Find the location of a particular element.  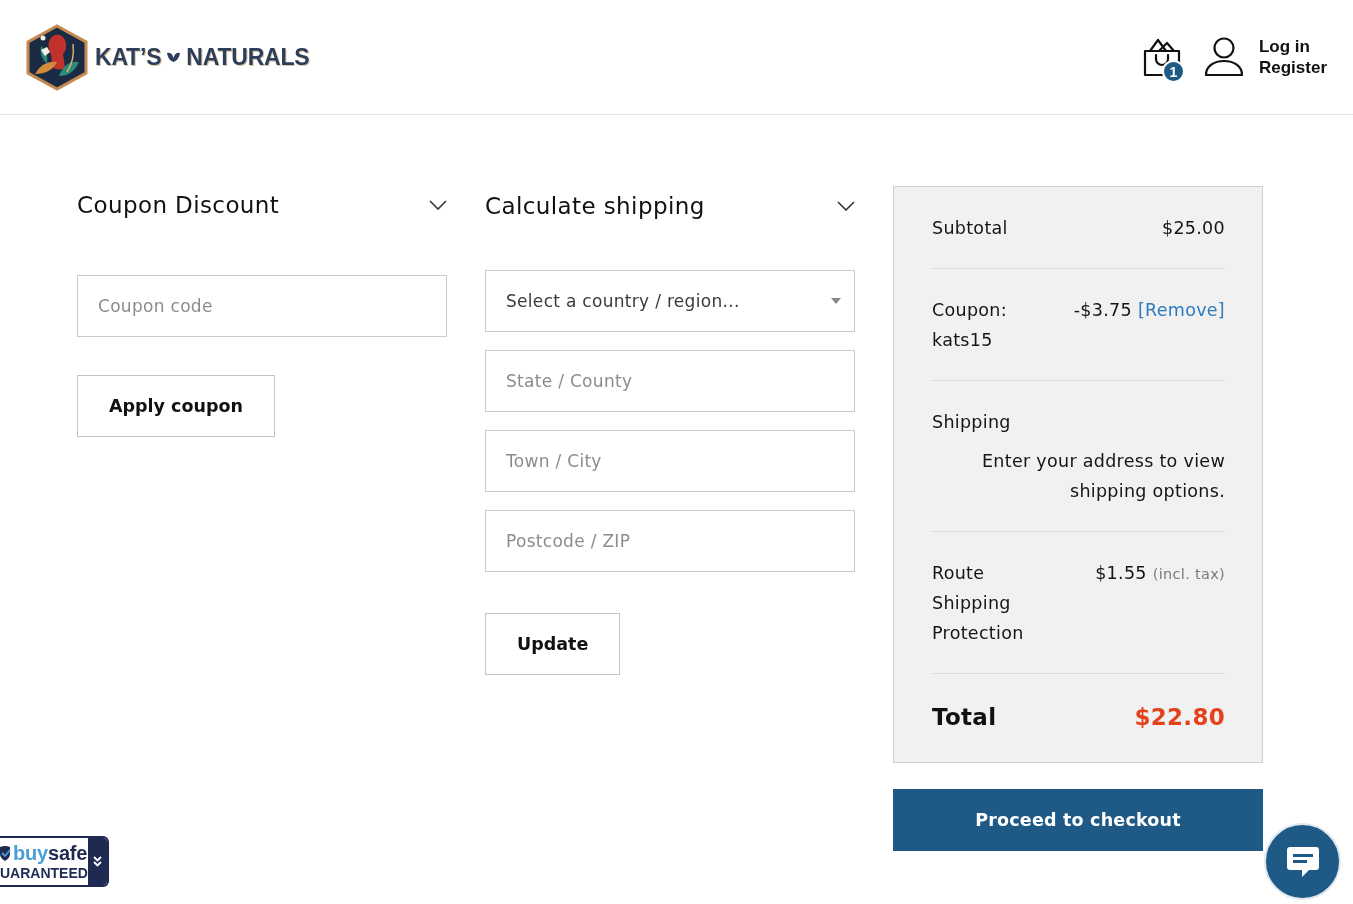

user-icon is located at coordinates (1223, 57).